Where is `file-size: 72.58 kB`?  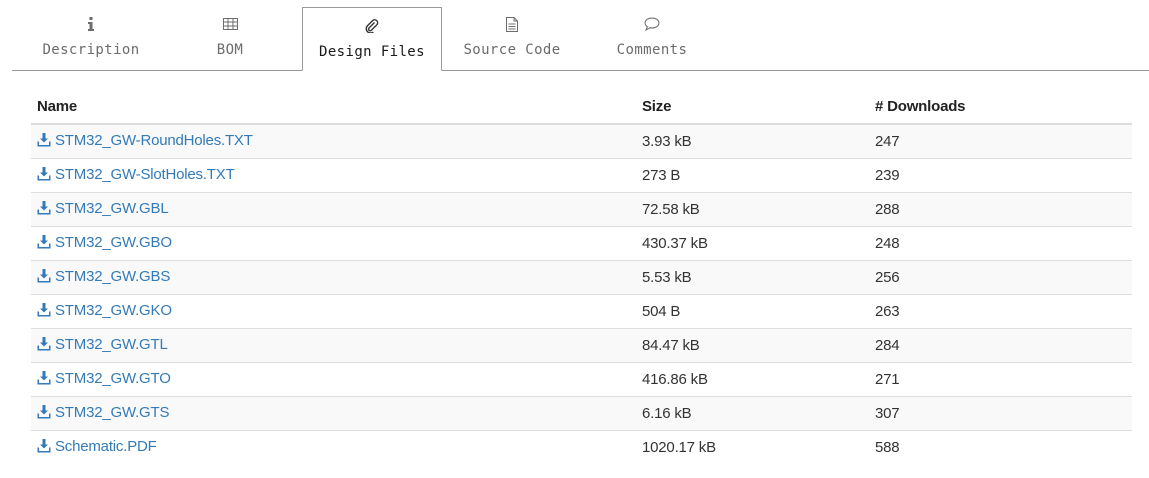
file-size: 72.58 kB is located at coordinates (752, 209).